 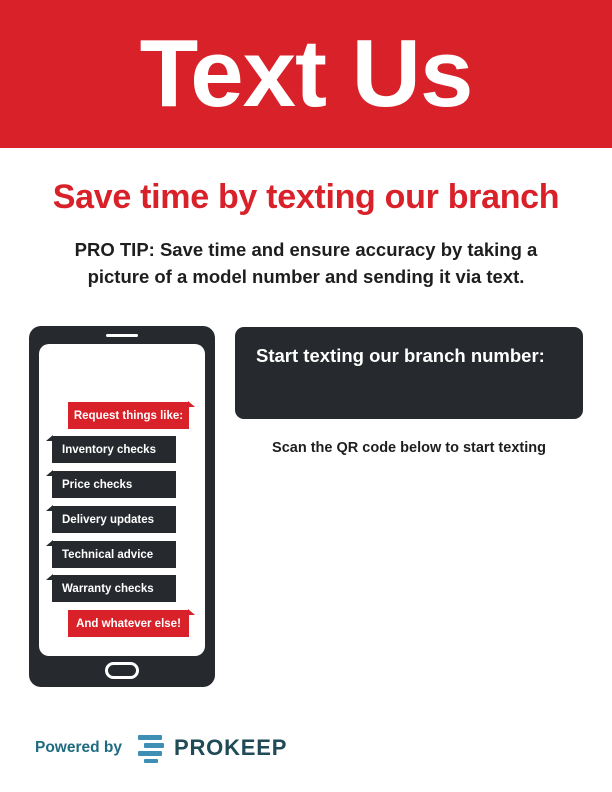 I want to click on message-text: Technical advice, so click(x=108, y=554).